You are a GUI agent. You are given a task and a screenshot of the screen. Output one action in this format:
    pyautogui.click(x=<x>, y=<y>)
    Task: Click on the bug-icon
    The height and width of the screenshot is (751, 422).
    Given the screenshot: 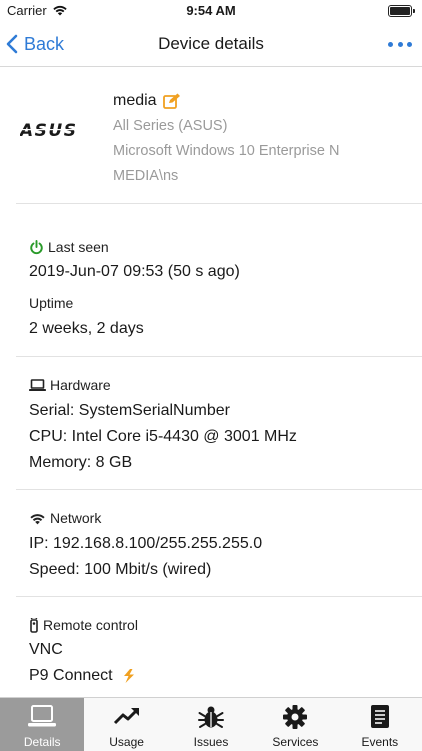 What is the action you would take?
    pyautogui.click(x=211, y=717)
    